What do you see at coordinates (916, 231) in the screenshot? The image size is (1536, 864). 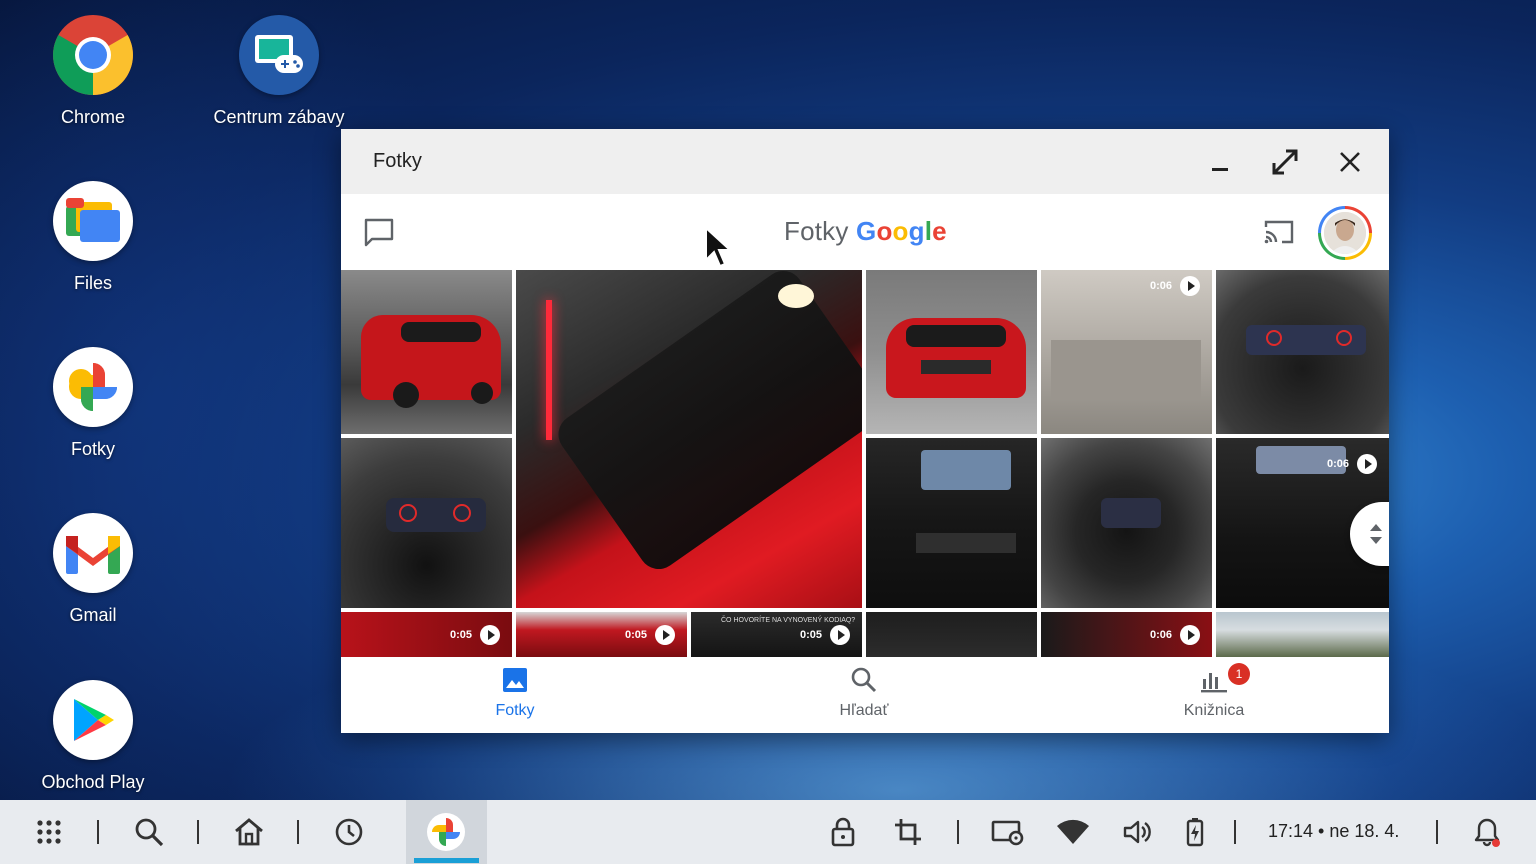 I see `logo-letter: g` at bounding box center [916, 231].